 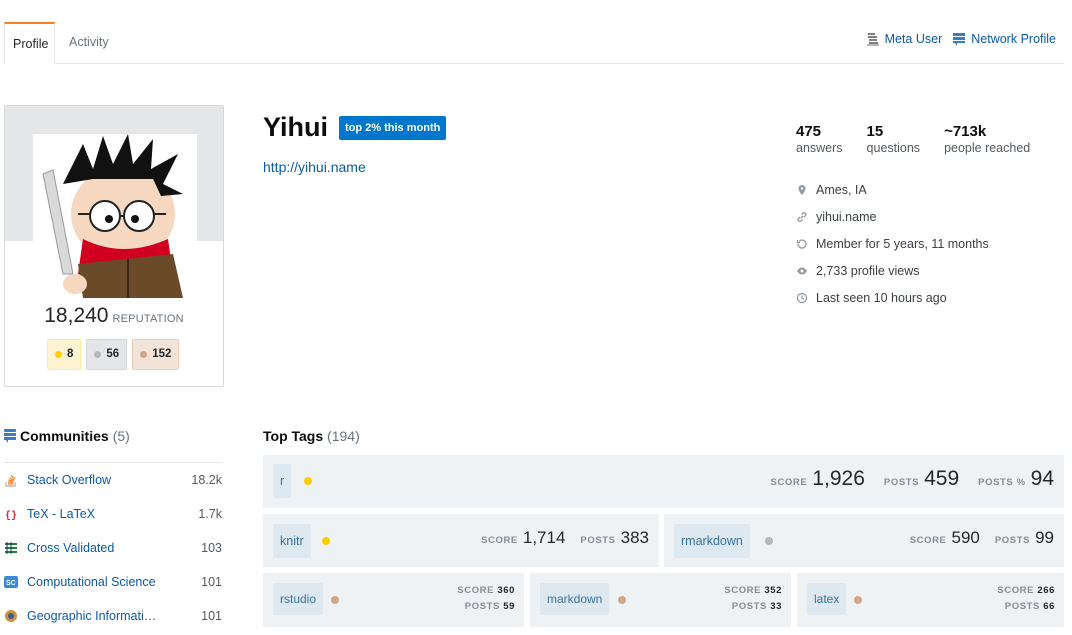 I want to click on stack-overflow-icon, so click(x=11, y=480).